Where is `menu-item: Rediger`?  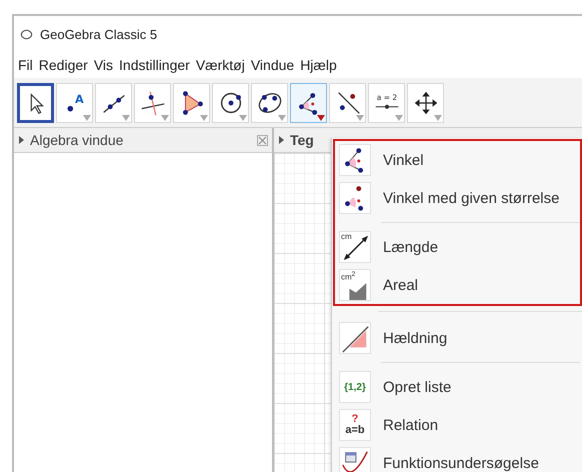
menu-item: Rediger is located at coordinates (63, 65).